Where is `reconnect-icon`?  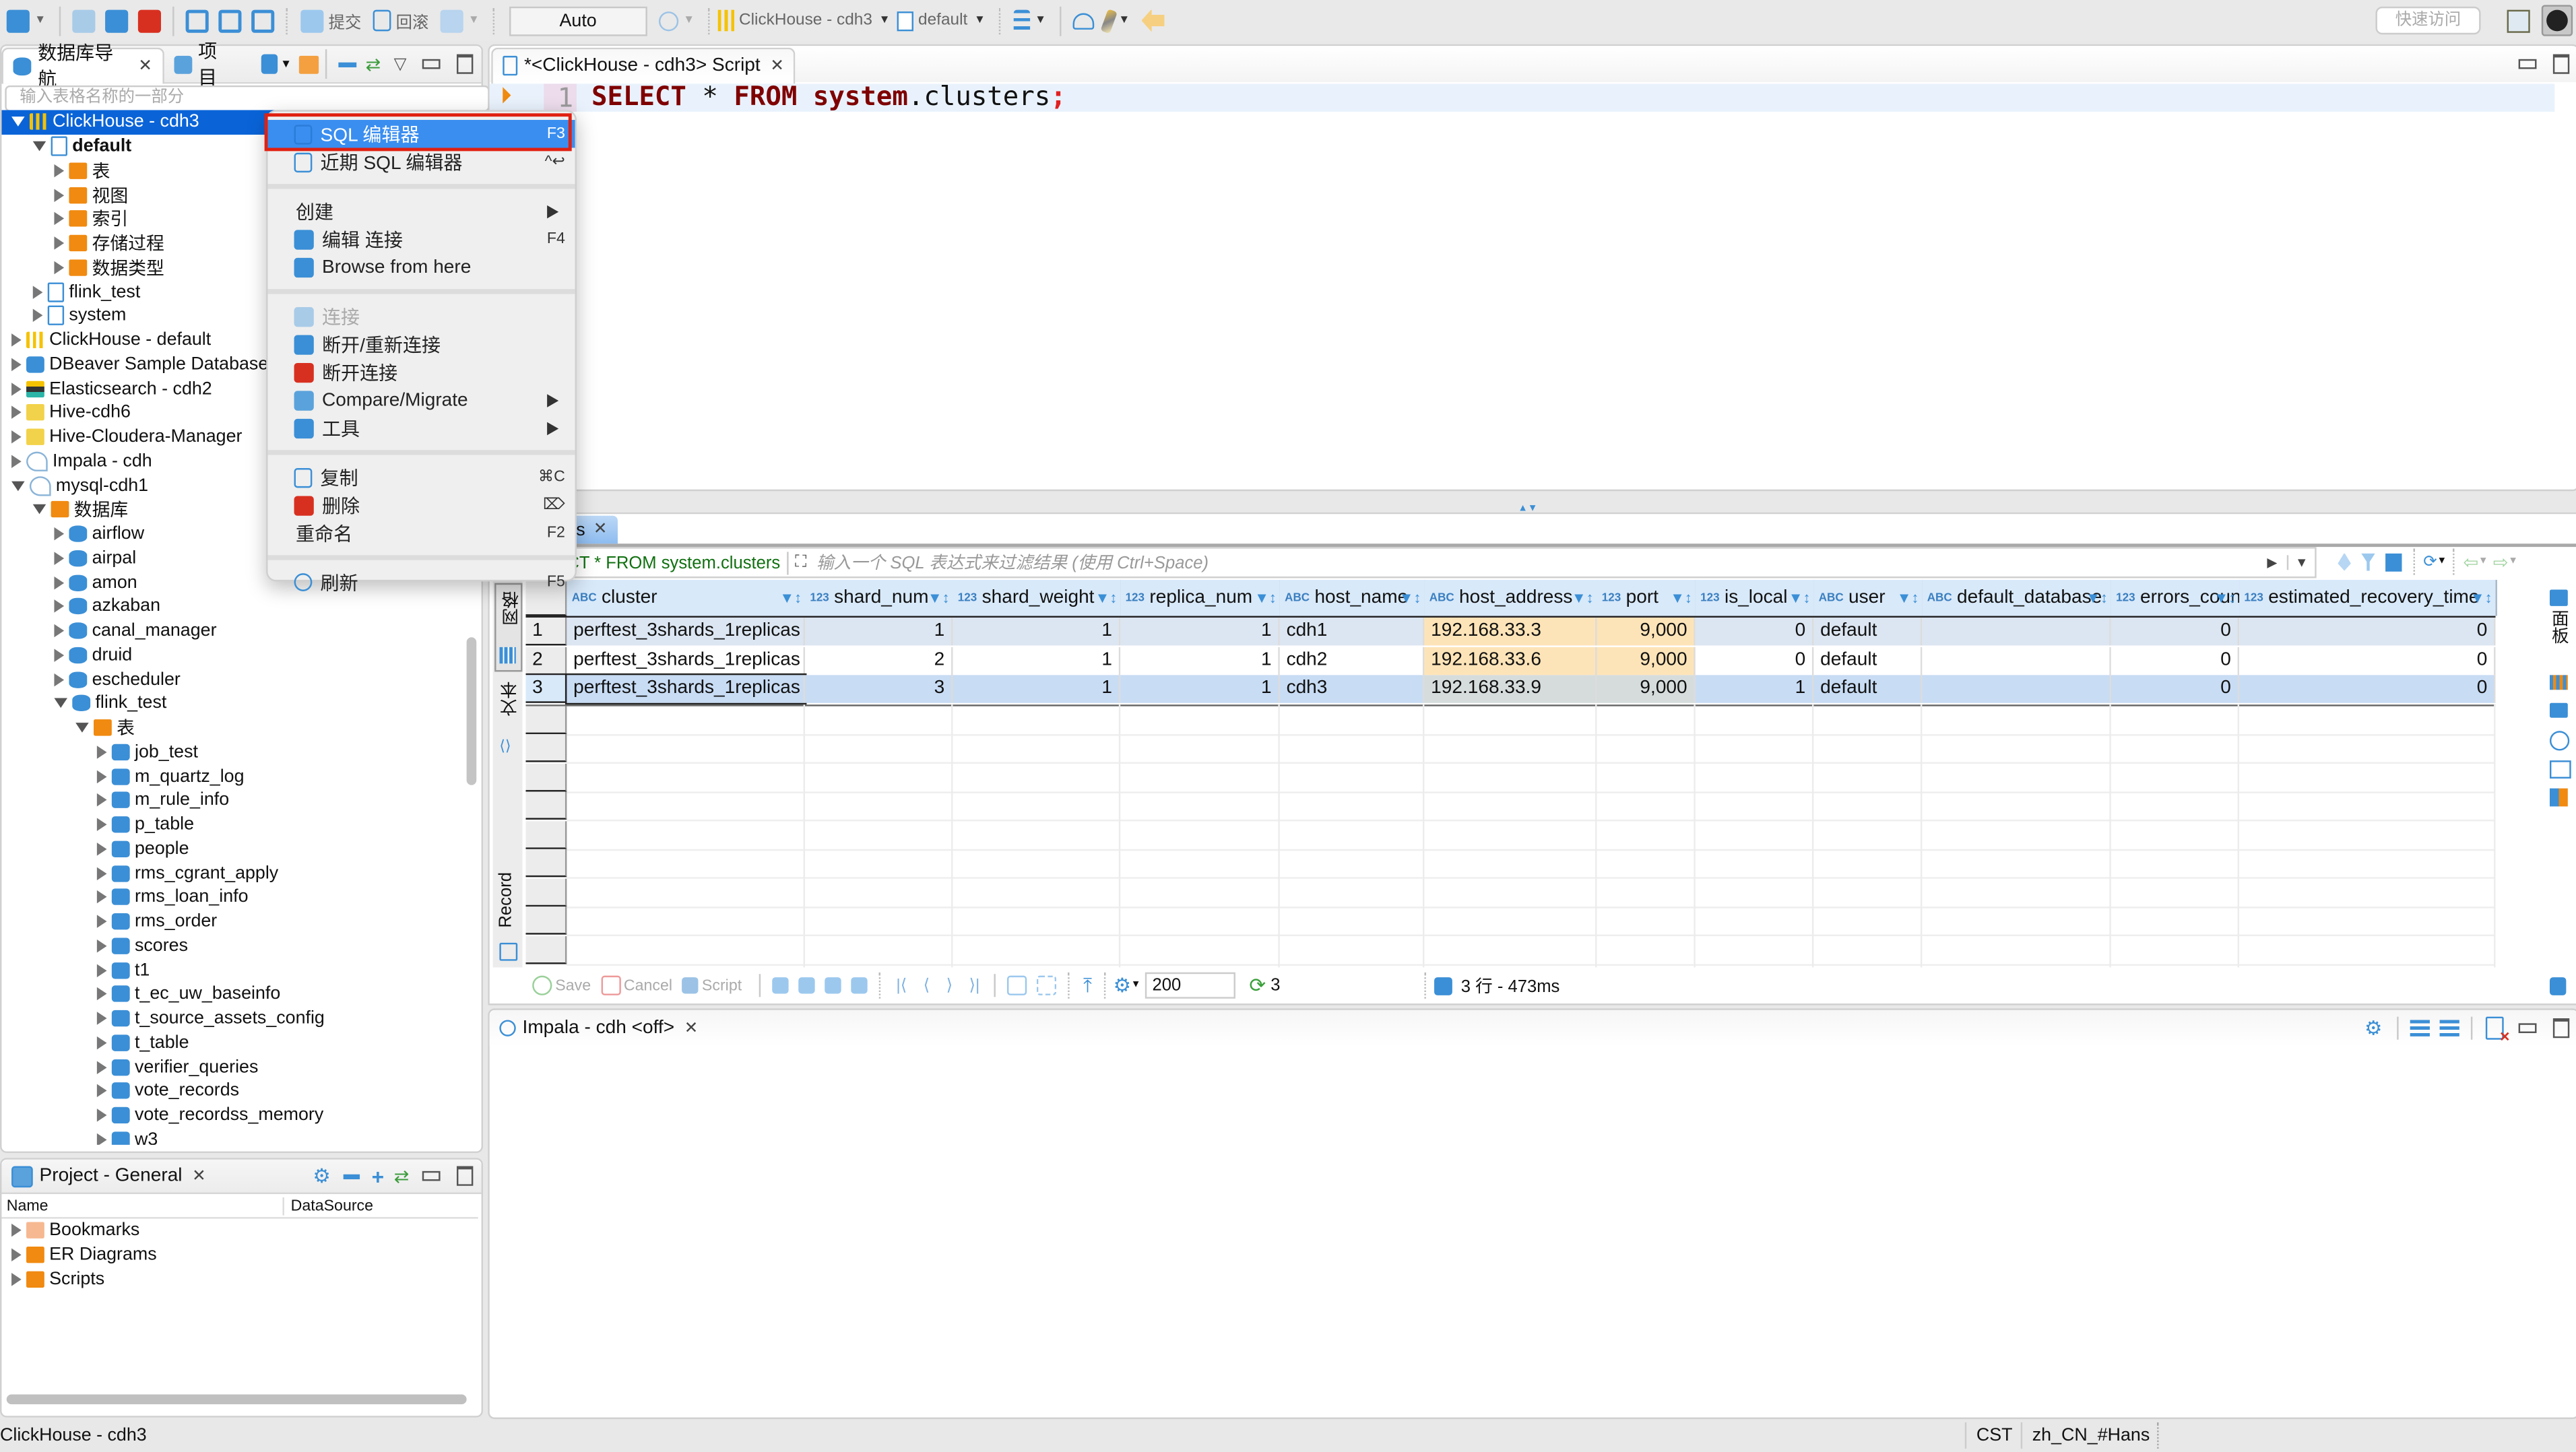 reconnect-icon is located at coordinates (116, 20).